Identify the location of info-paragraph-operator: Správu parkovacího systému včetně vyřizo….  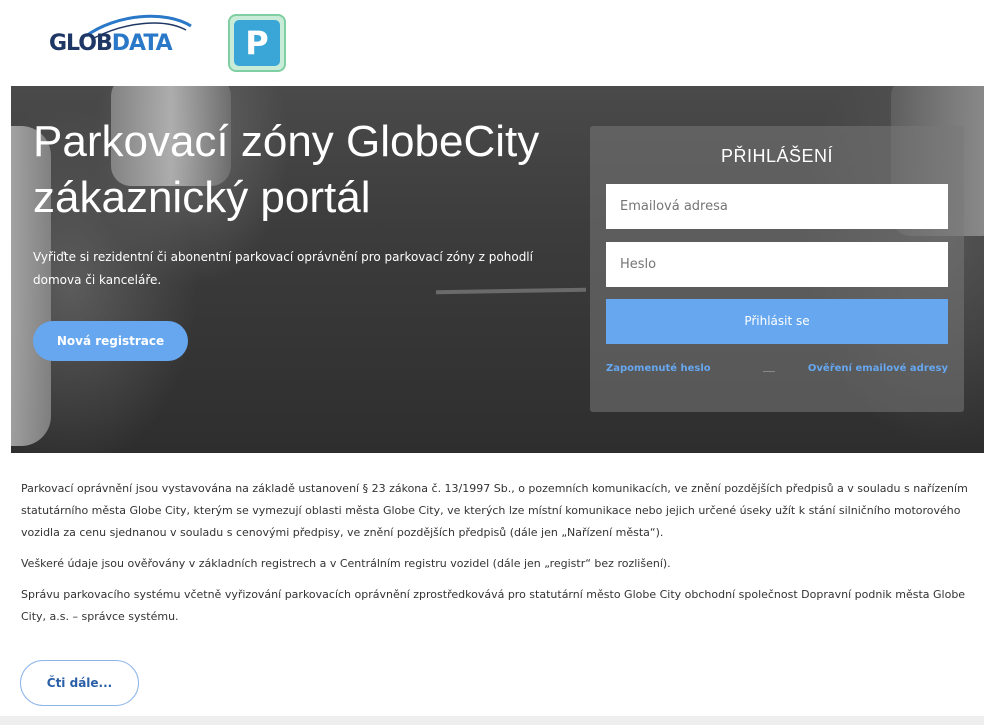
(493, 605).